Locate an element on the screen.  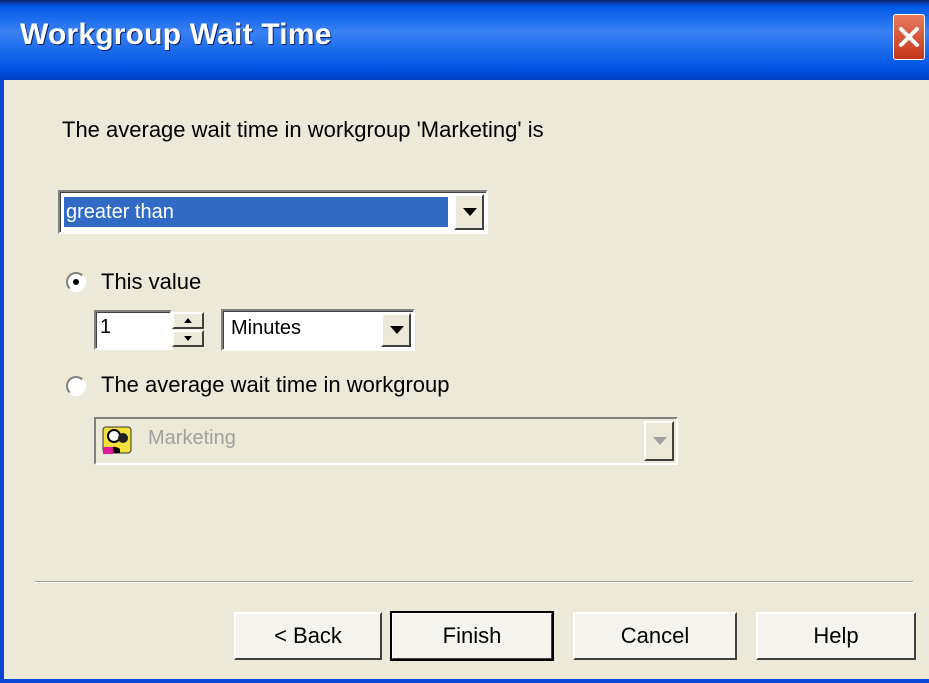
help-button: Help is located at coordinates (836, 636).